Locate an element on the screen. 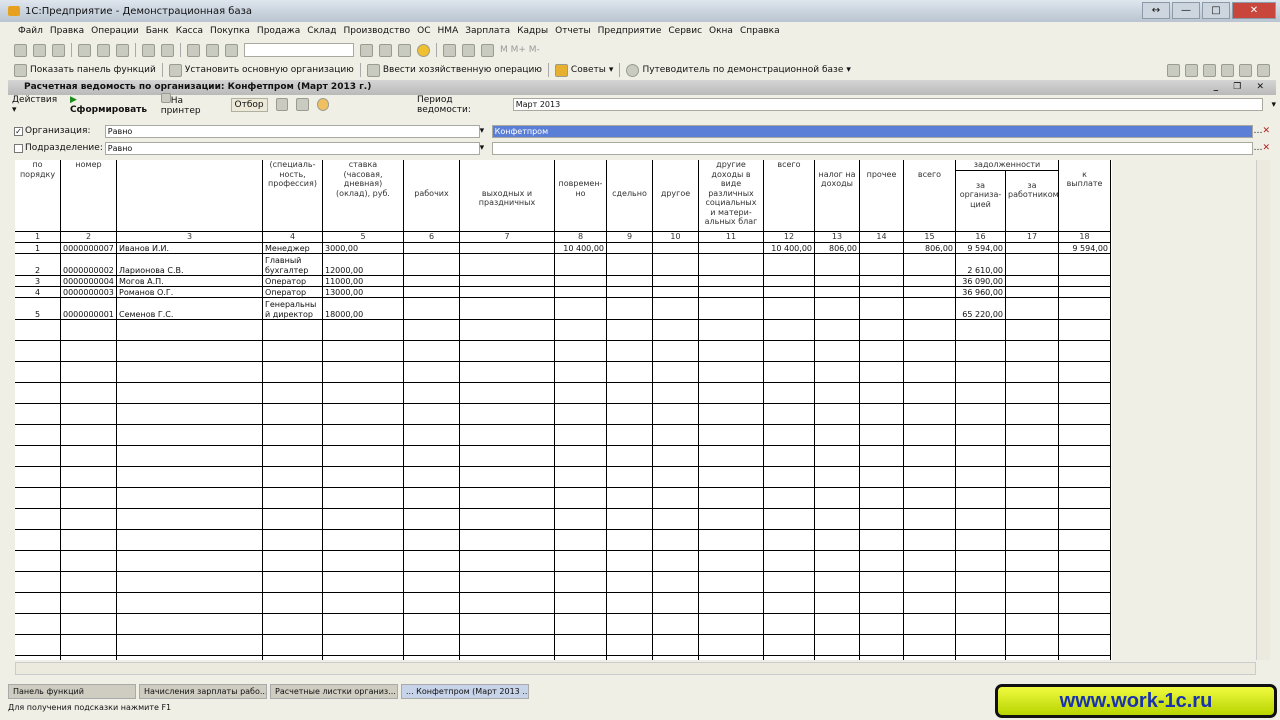  cut-icon is located at coordinates (84, 50).